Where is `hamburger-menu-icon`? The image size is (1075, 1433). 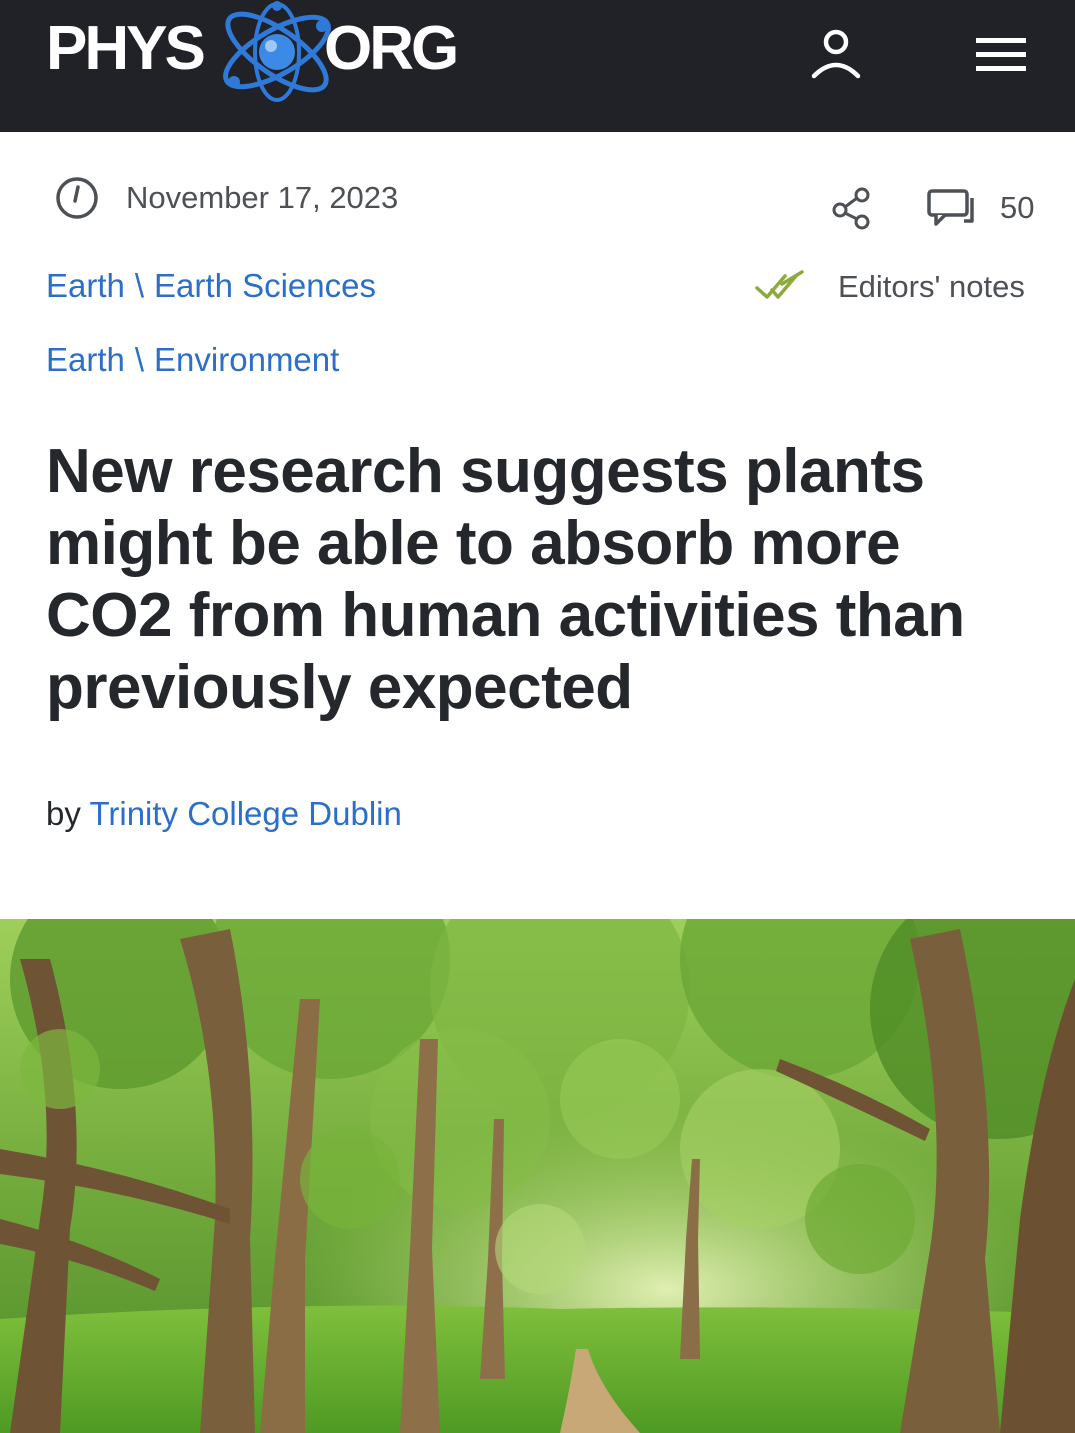
hamburger-menu-icon is located at coordinates (1001, 54).